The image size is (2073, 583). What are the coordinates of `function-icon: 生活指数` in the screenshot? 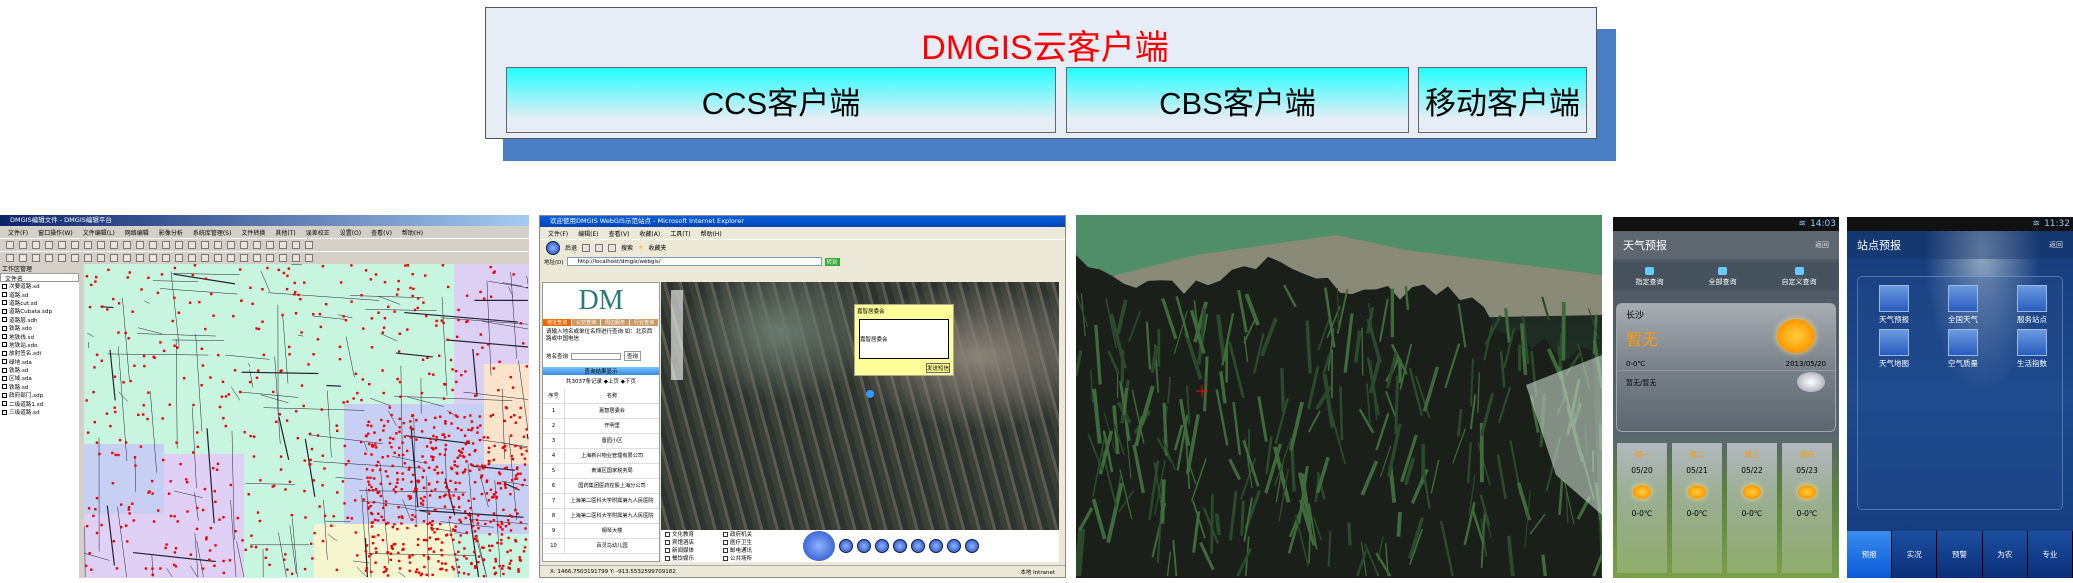 It's located at (2032, 349).